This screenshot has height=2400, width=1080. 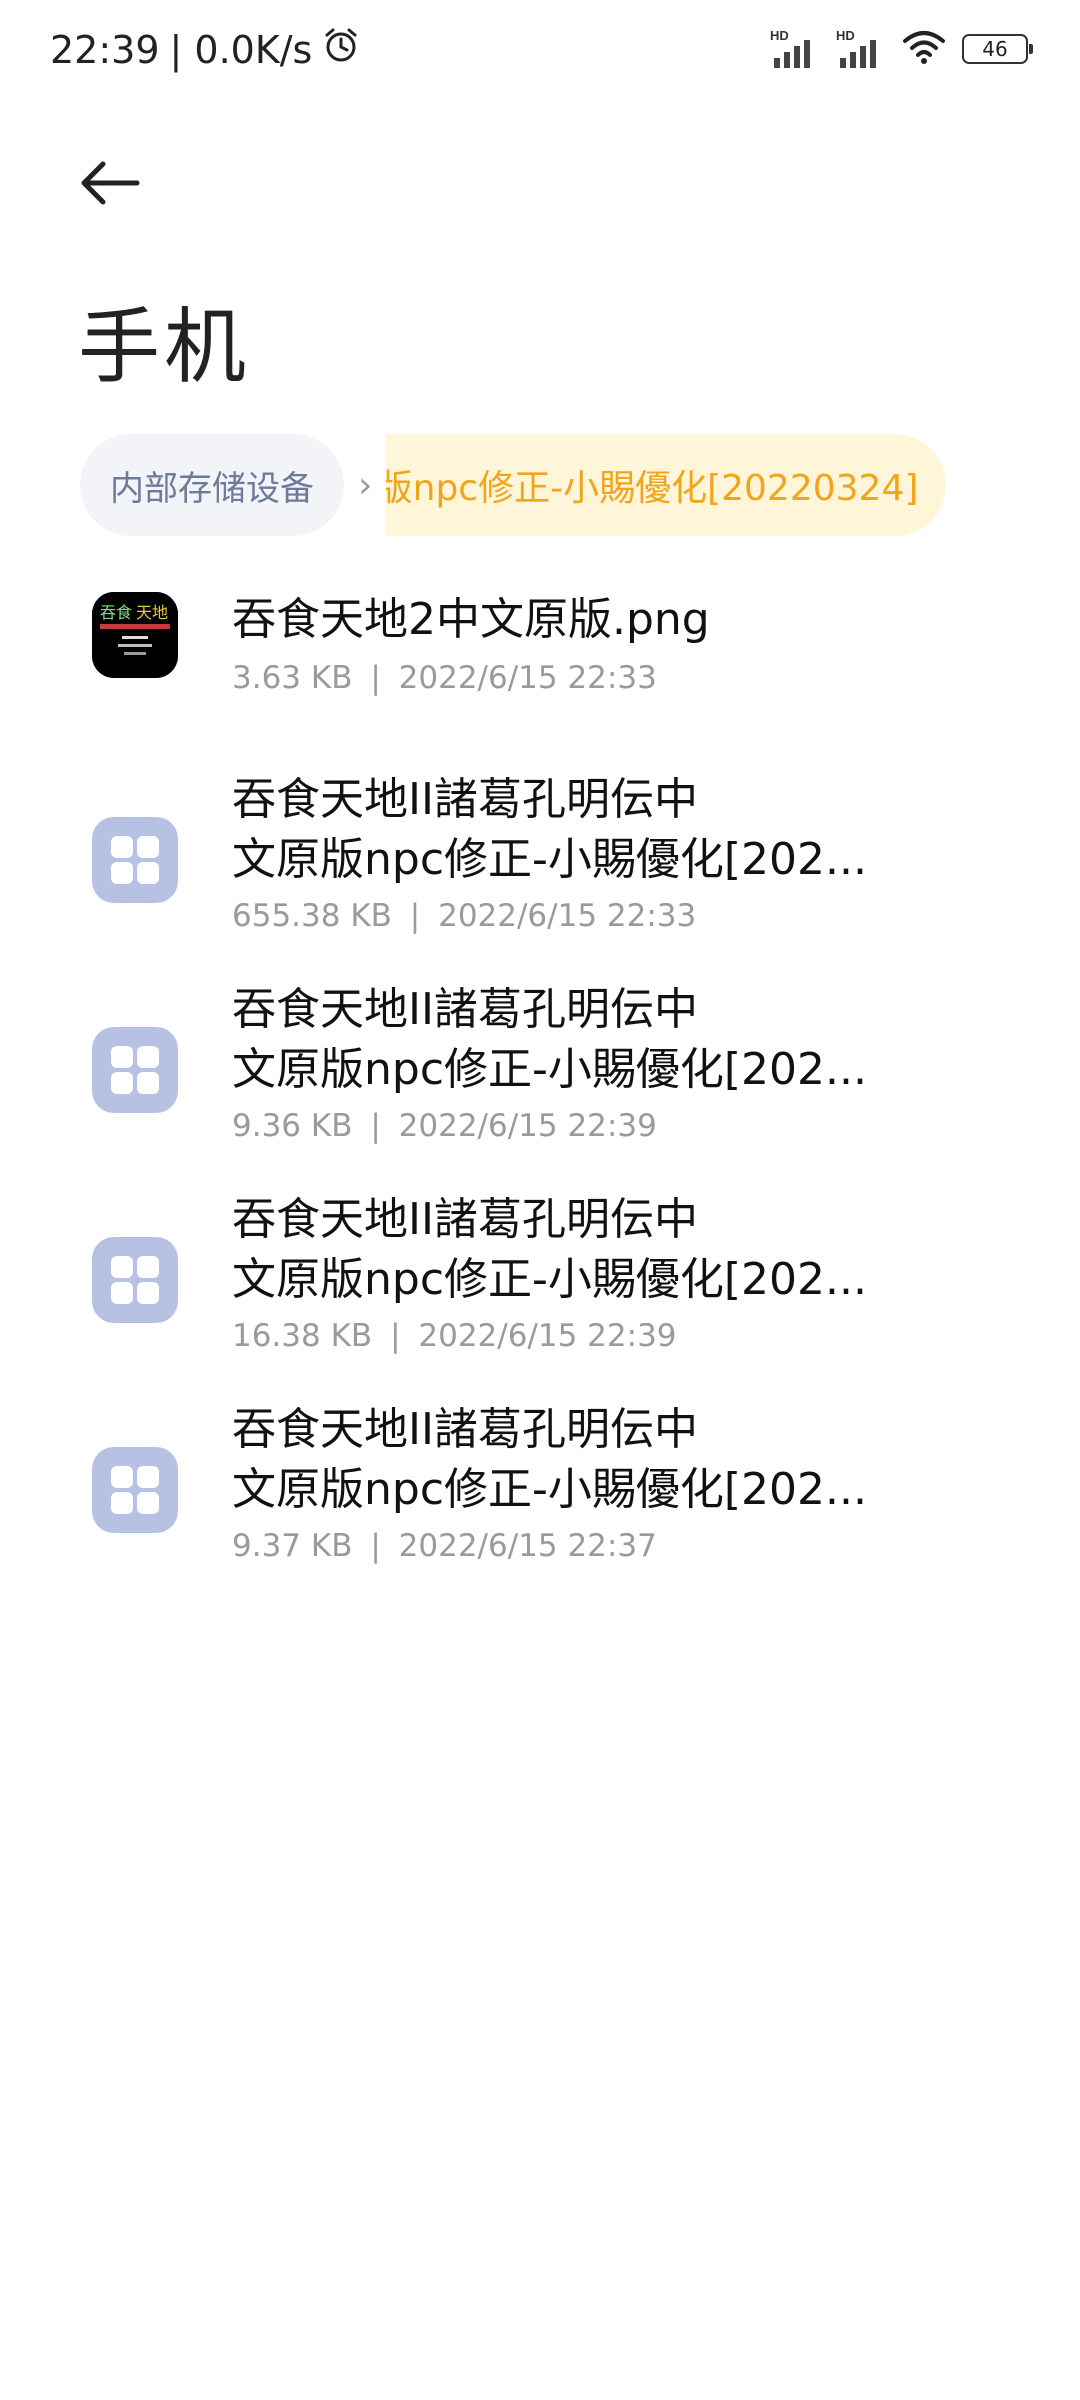 I want to click on alarm-icon, so click(x=341, y=49).